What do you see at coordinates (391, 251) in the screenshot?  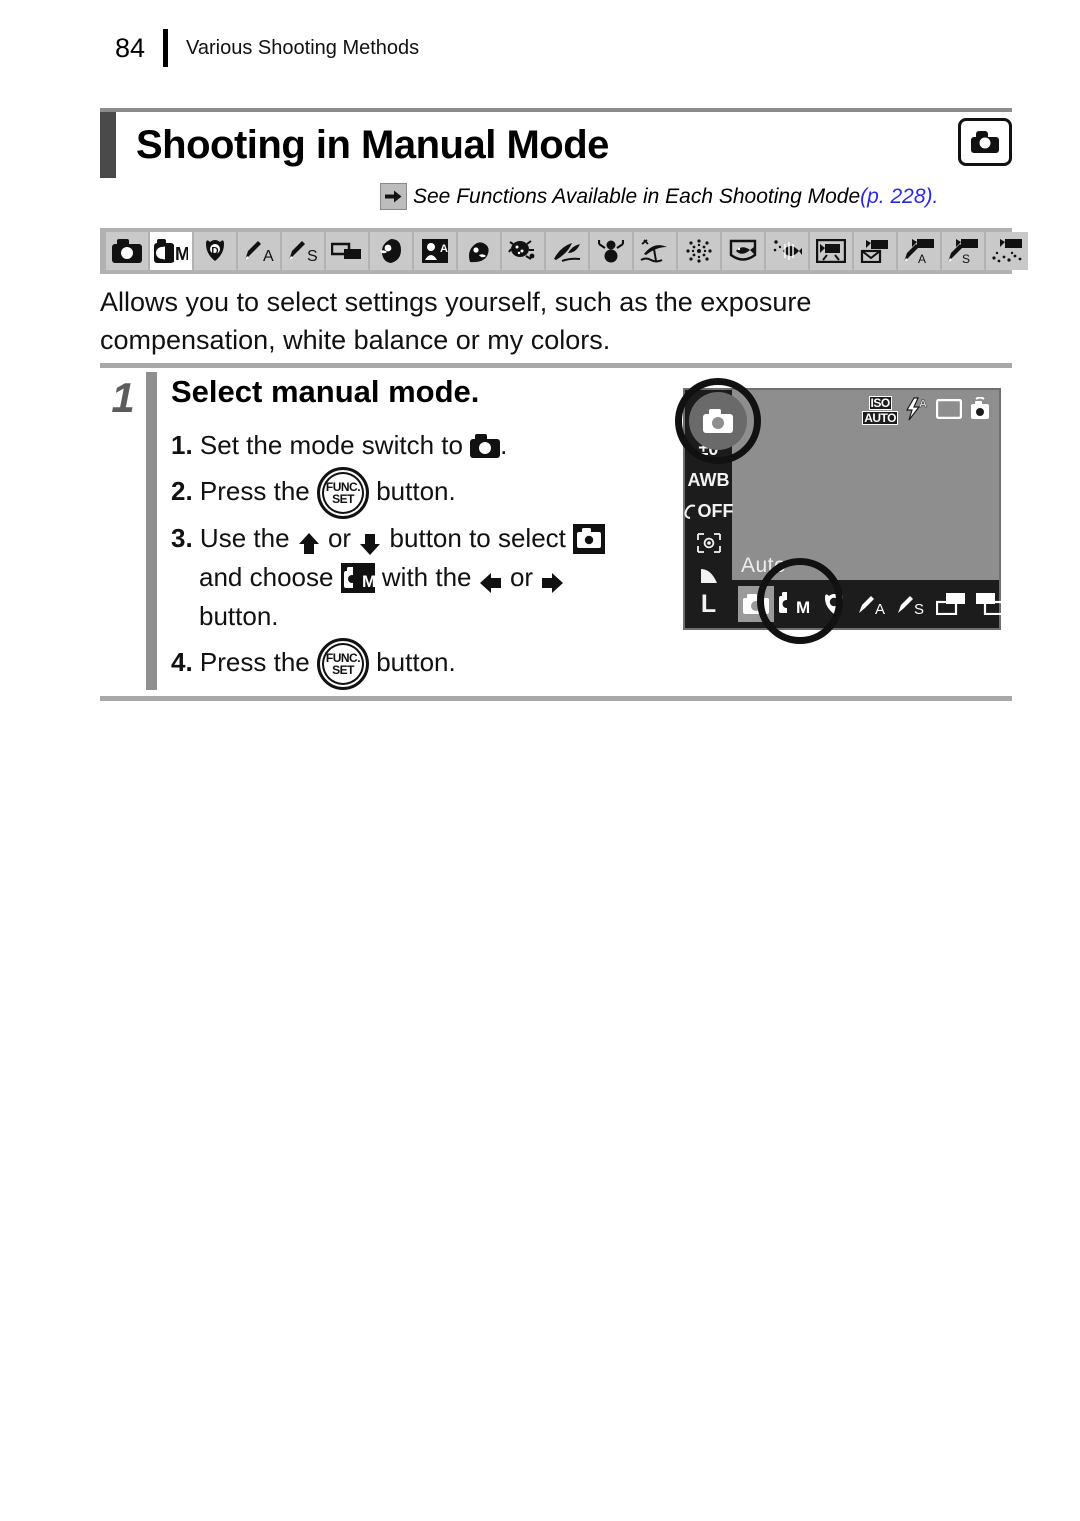 I see `mode-tile-portrait-icon` at bounding box center [391, 251].